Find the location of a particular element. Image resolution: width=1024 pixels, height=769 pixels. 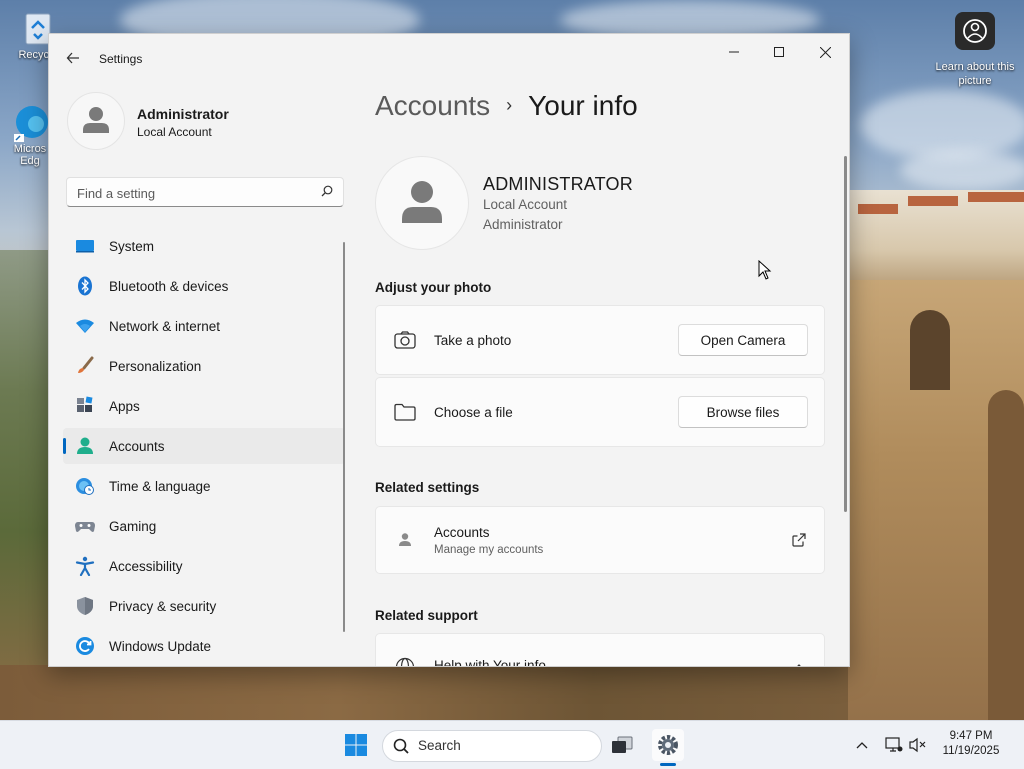

sidebar-item-personalization: Personalization is located at coordinates (204, 366).